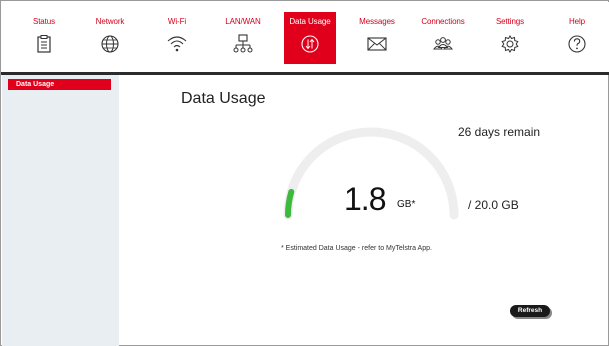 This screenshot has height=346, width=609. Describe the element at coordinates (377, 21) in the screenshot. I see `nav-tab-label: Messages` at that location.